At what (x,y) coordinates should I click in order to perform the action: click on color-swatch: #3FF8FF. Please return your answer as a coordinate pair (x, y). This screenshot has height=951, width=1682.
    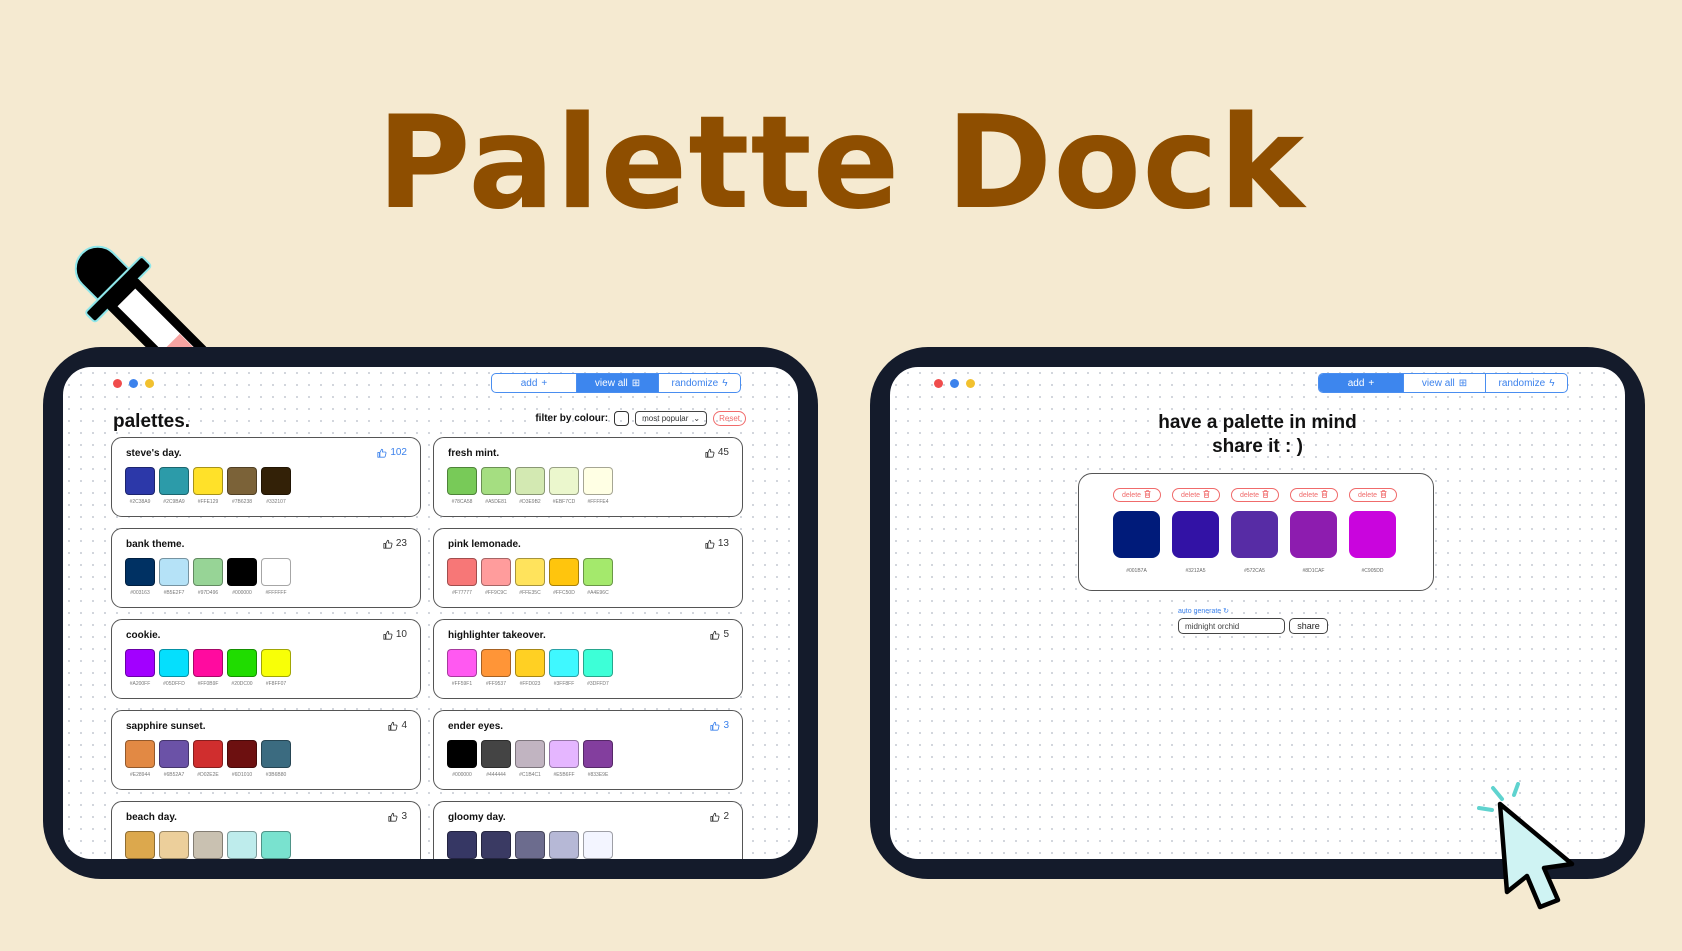
    Looking at the image, I should click on (564, 668).